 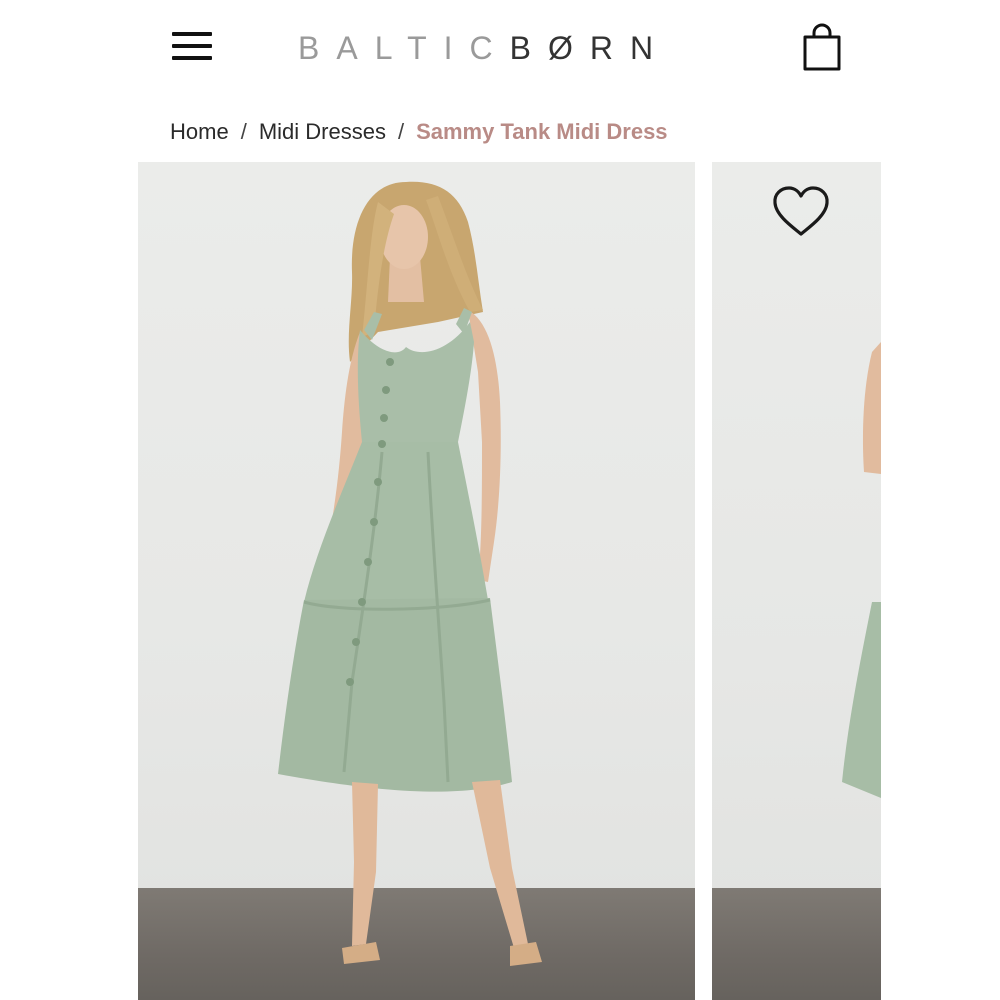 I want to click on brand-logo: BALTICBØRN, so click(x=484, y=48).